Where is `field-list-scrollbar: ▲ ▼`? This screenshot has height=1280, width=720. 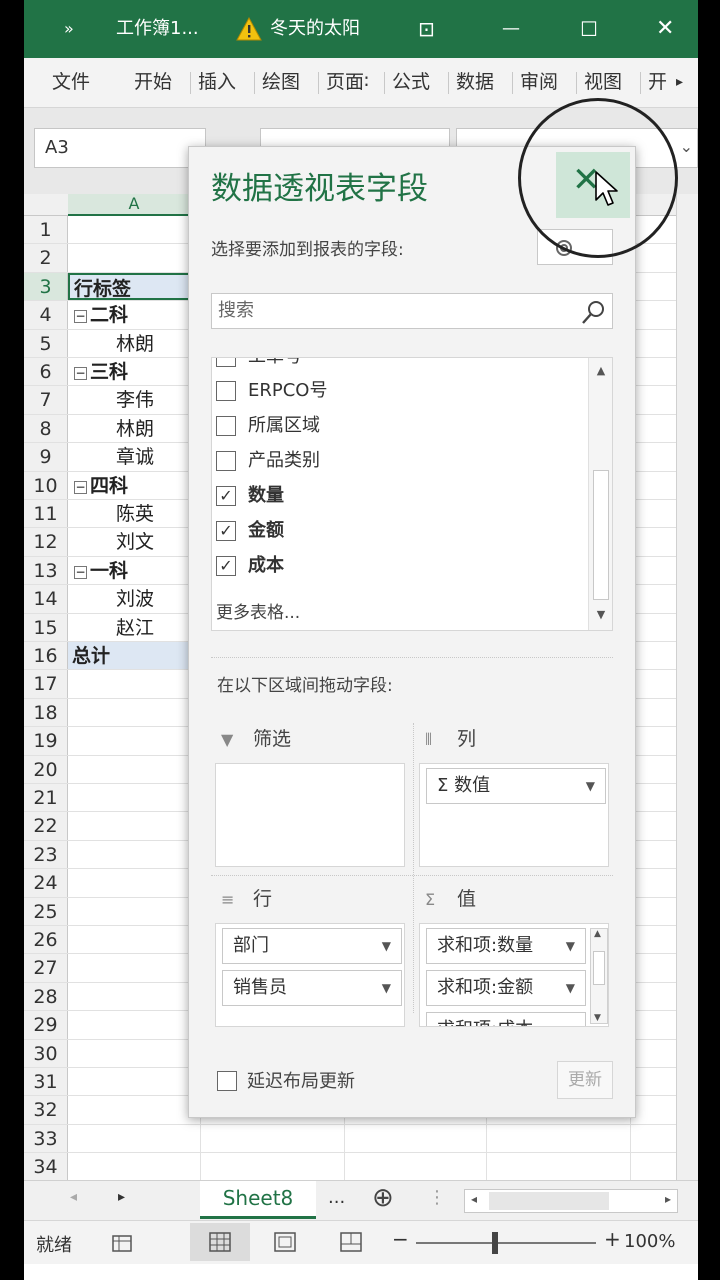 field-list-scrollbar: ▲ ▼ is located at coordinates (600, 494).